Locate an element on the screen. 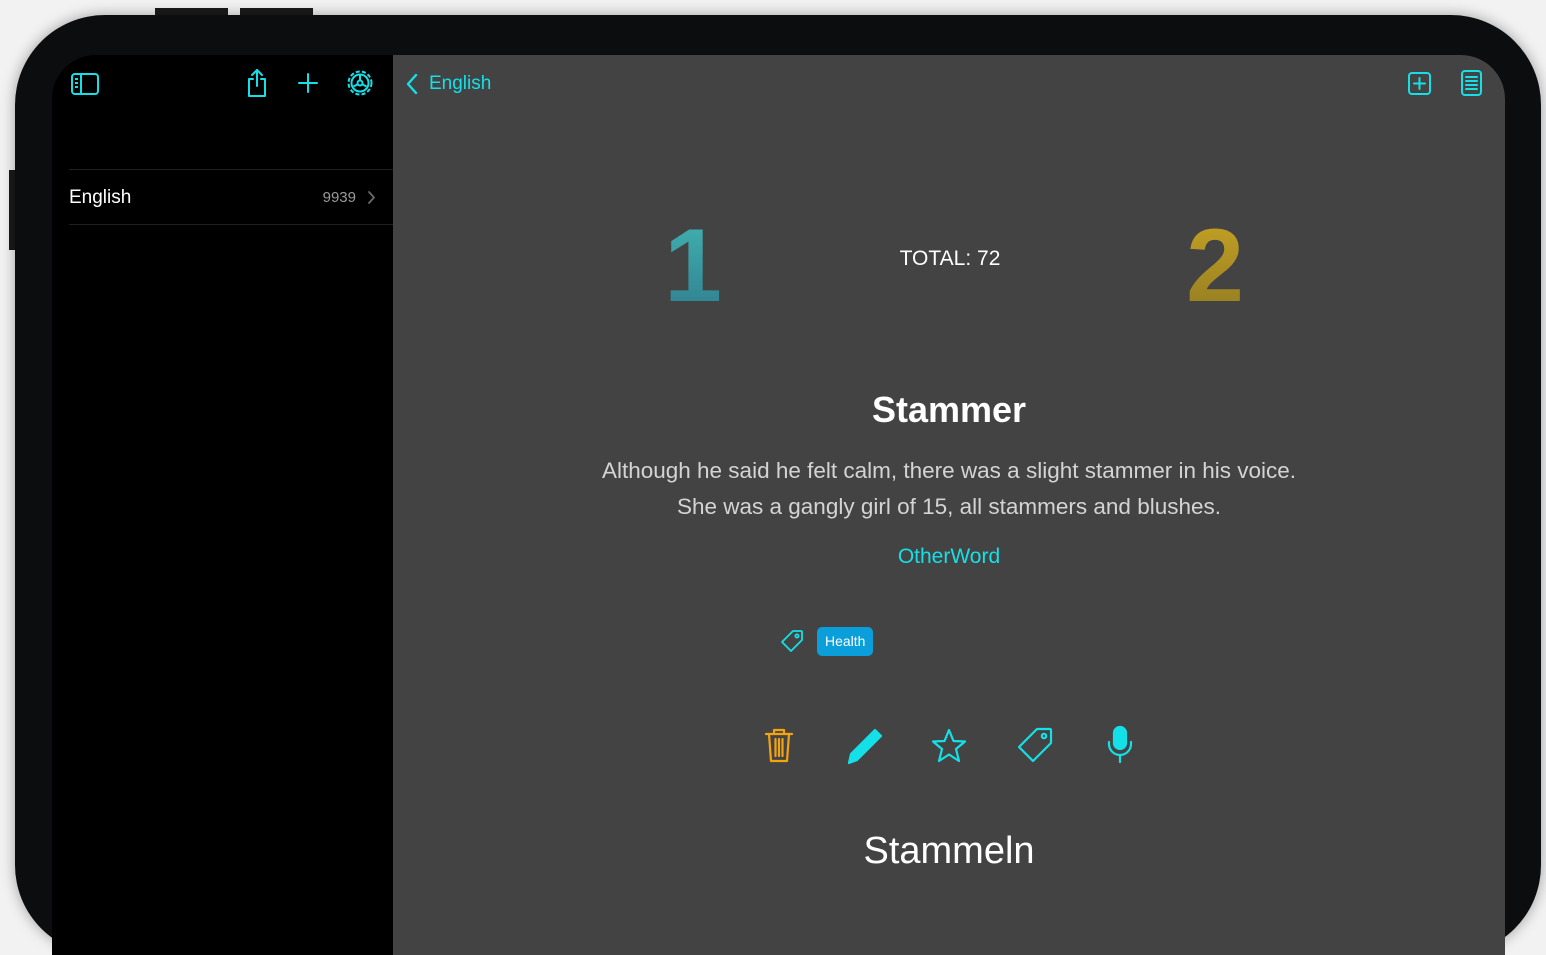  list-divider-top is located at coordinates (231, 169).